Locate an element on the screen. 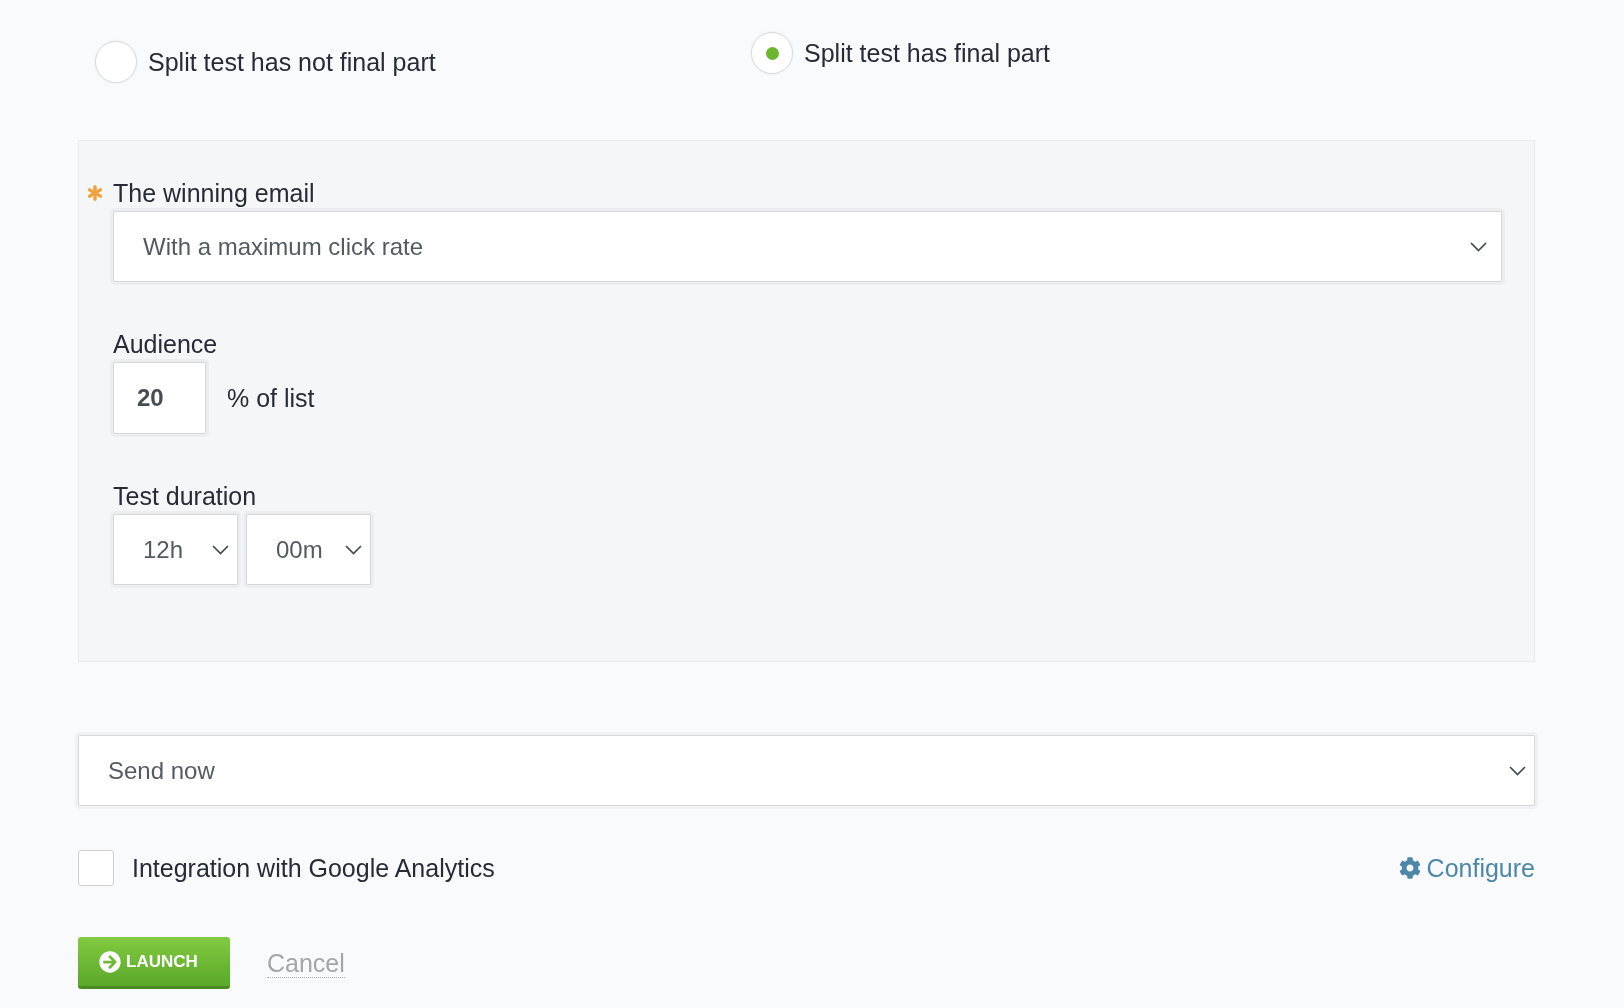 The width and height of the screenshot is (1624, 1008). unit-label: % of list is located at coordinates (271, 398).